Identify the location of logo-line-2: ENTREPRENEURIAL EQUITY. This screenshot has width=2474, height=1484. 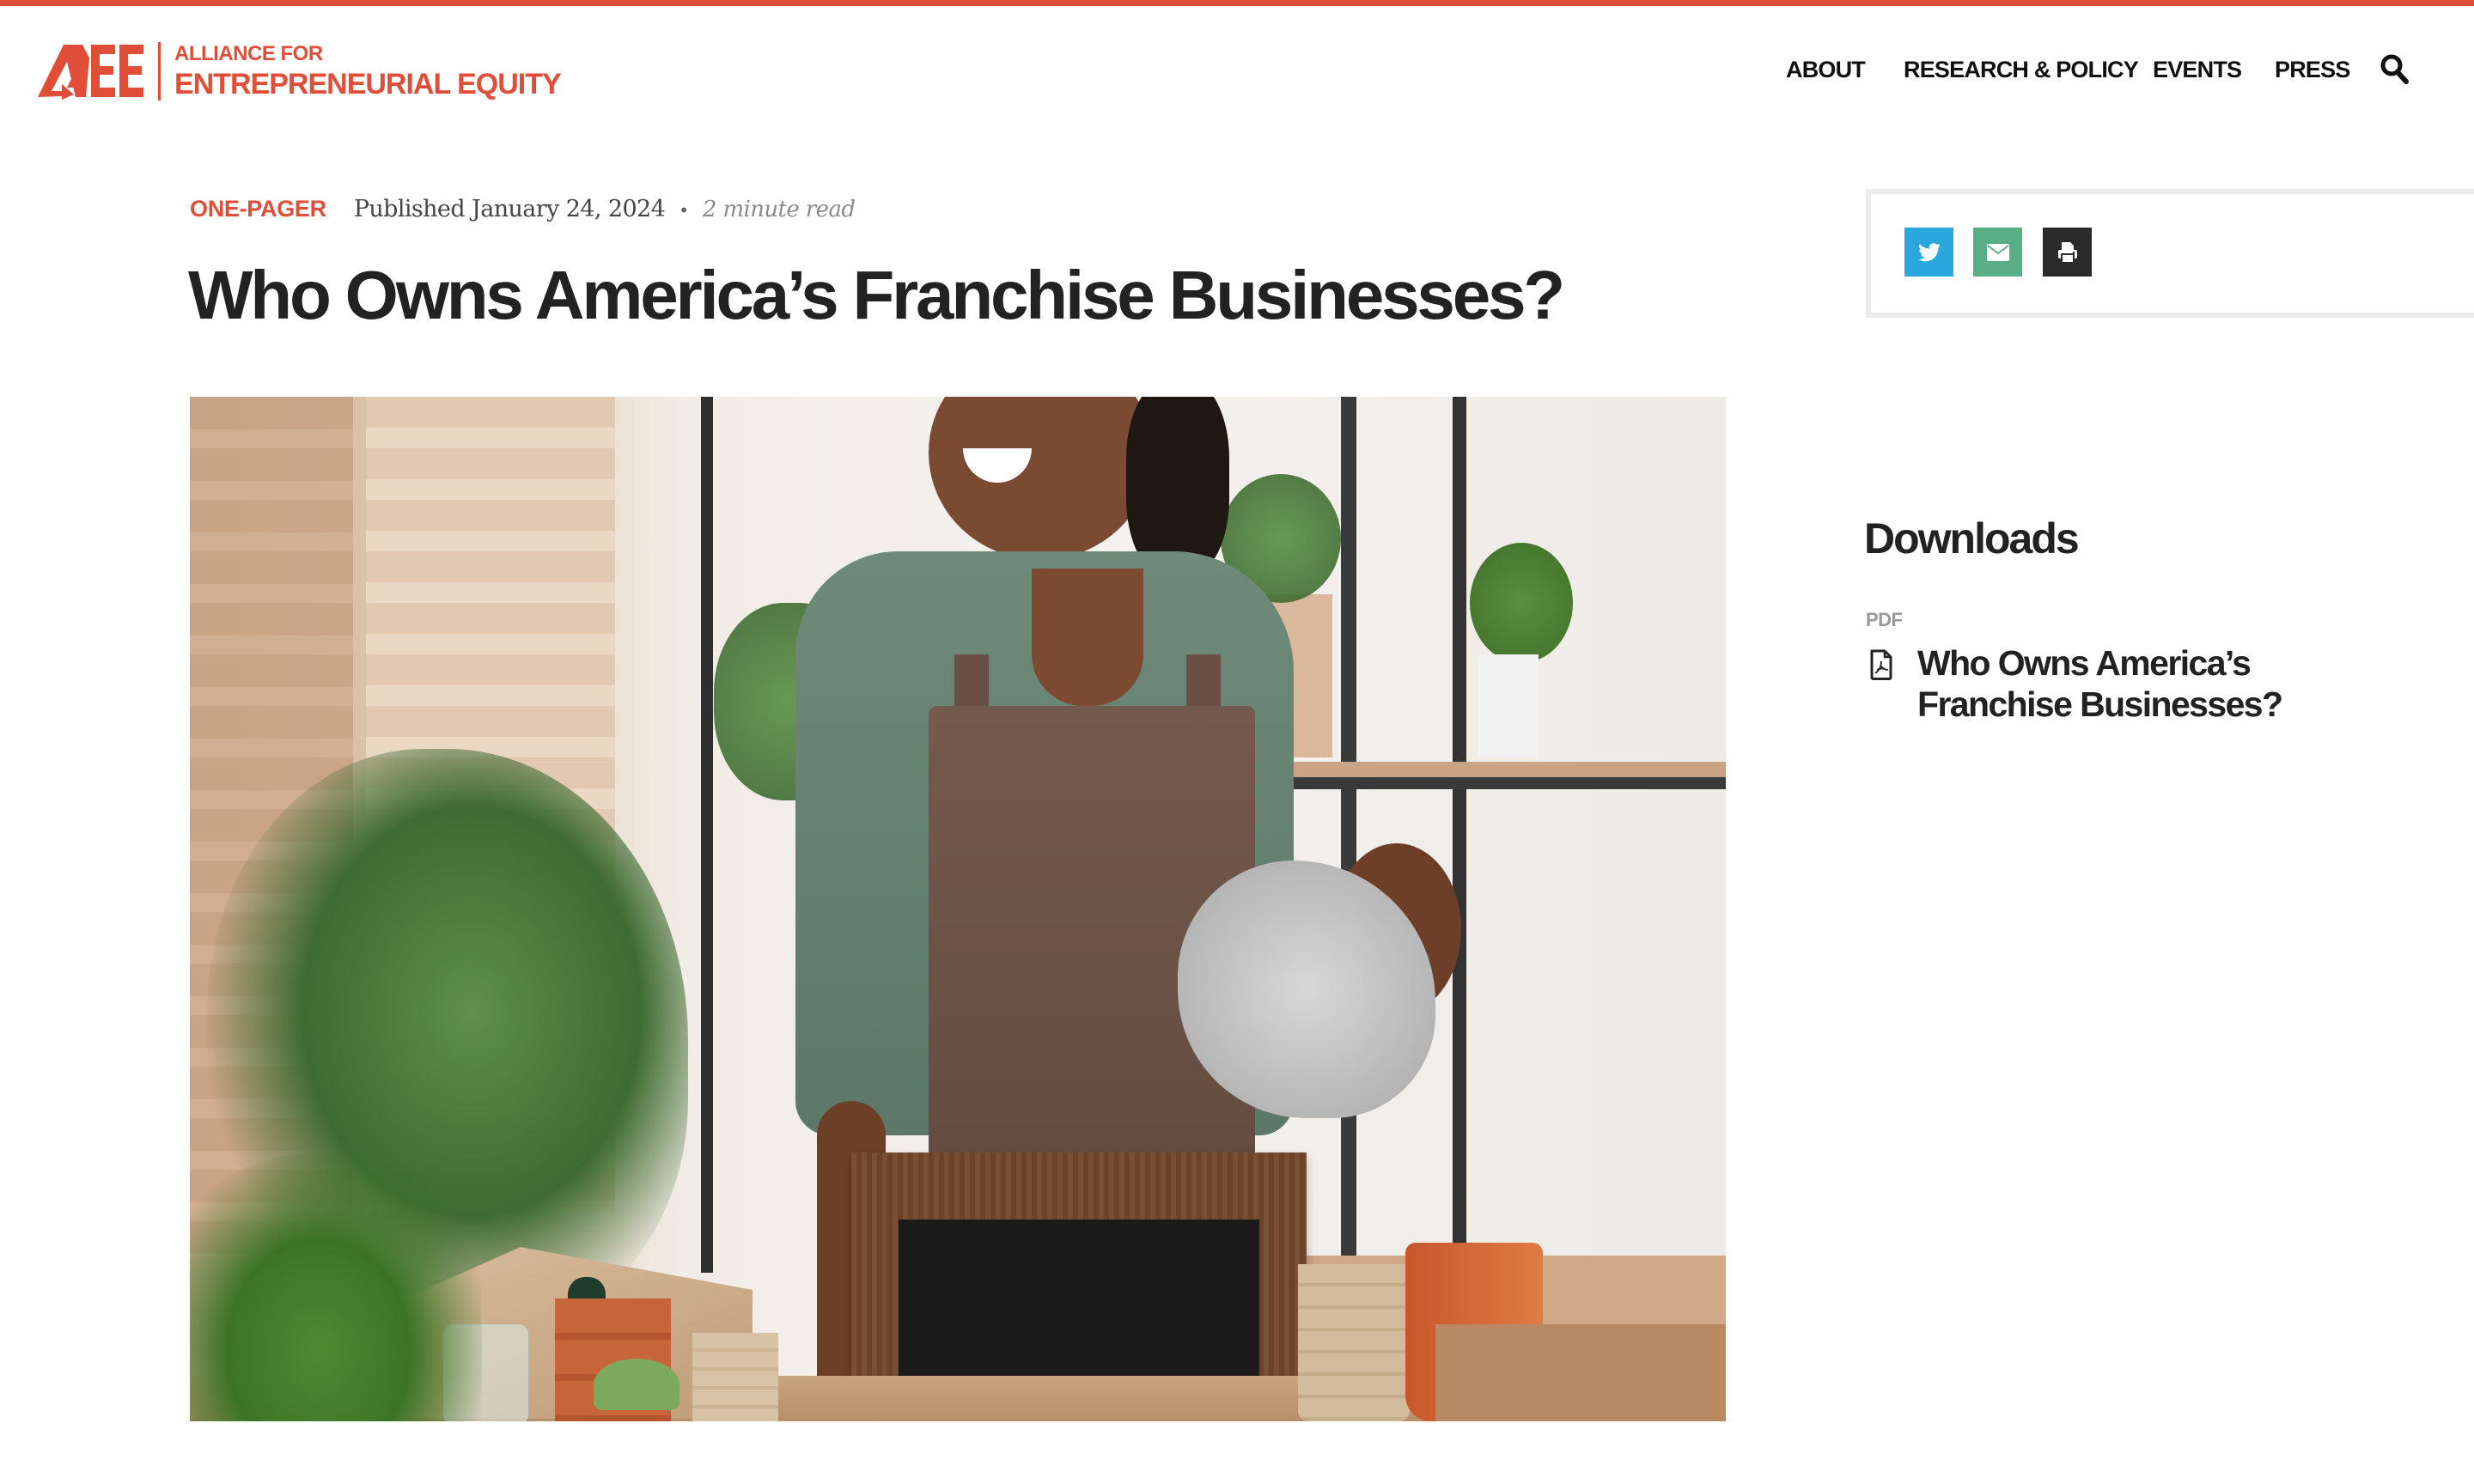
(368, 84).